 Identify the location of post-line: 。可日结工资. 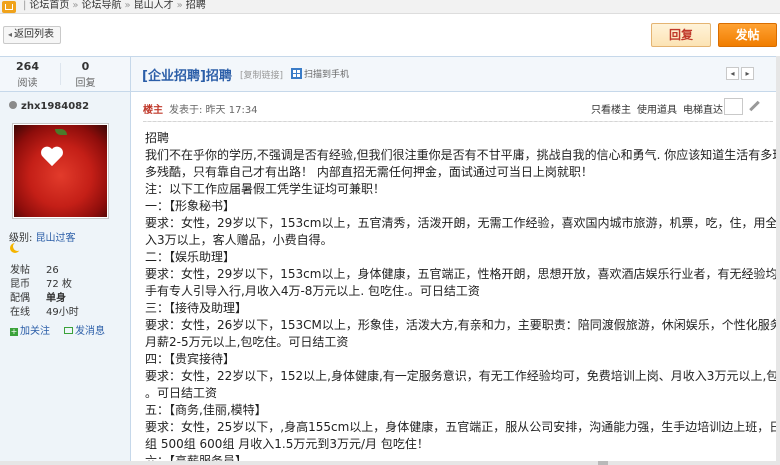
(181, 393).